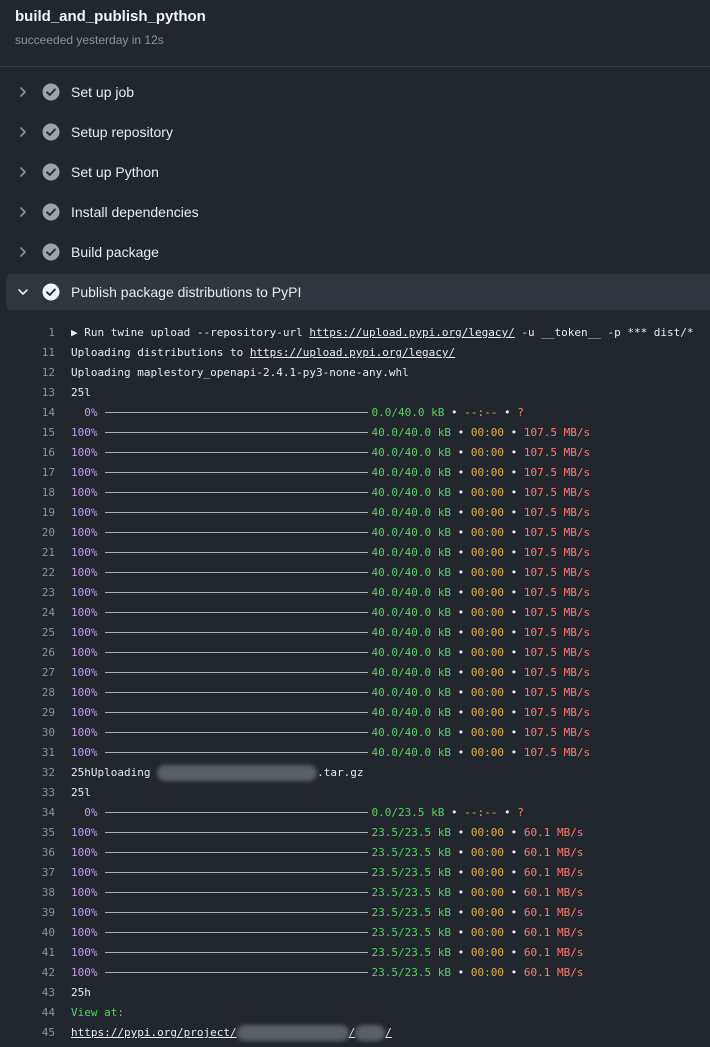  What do you see at coordinates (27, 473) in the screenshot?
I see `line-number: 17` at bounding box center [27, 473].